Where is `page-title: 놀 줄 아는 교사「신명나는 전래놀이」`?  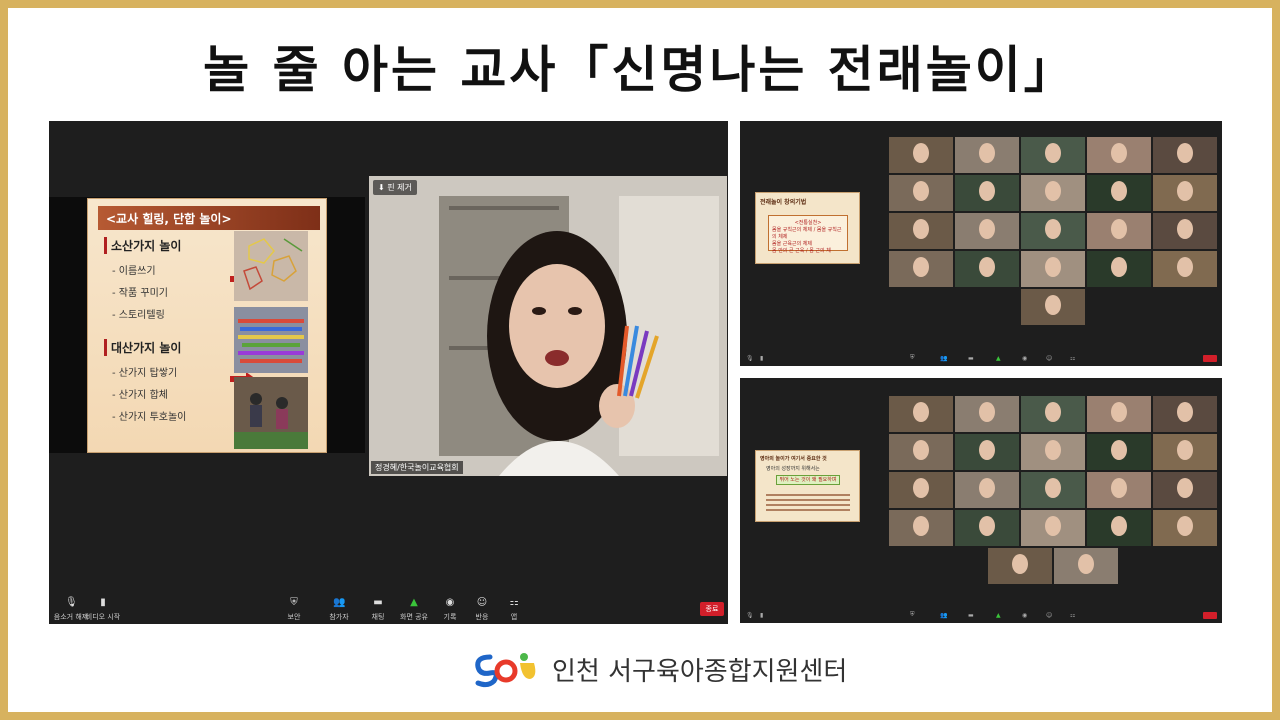 page-title: 놀 줄 아는 교사「신명나는 전래놀이」 is located at coordinates (640, 70).